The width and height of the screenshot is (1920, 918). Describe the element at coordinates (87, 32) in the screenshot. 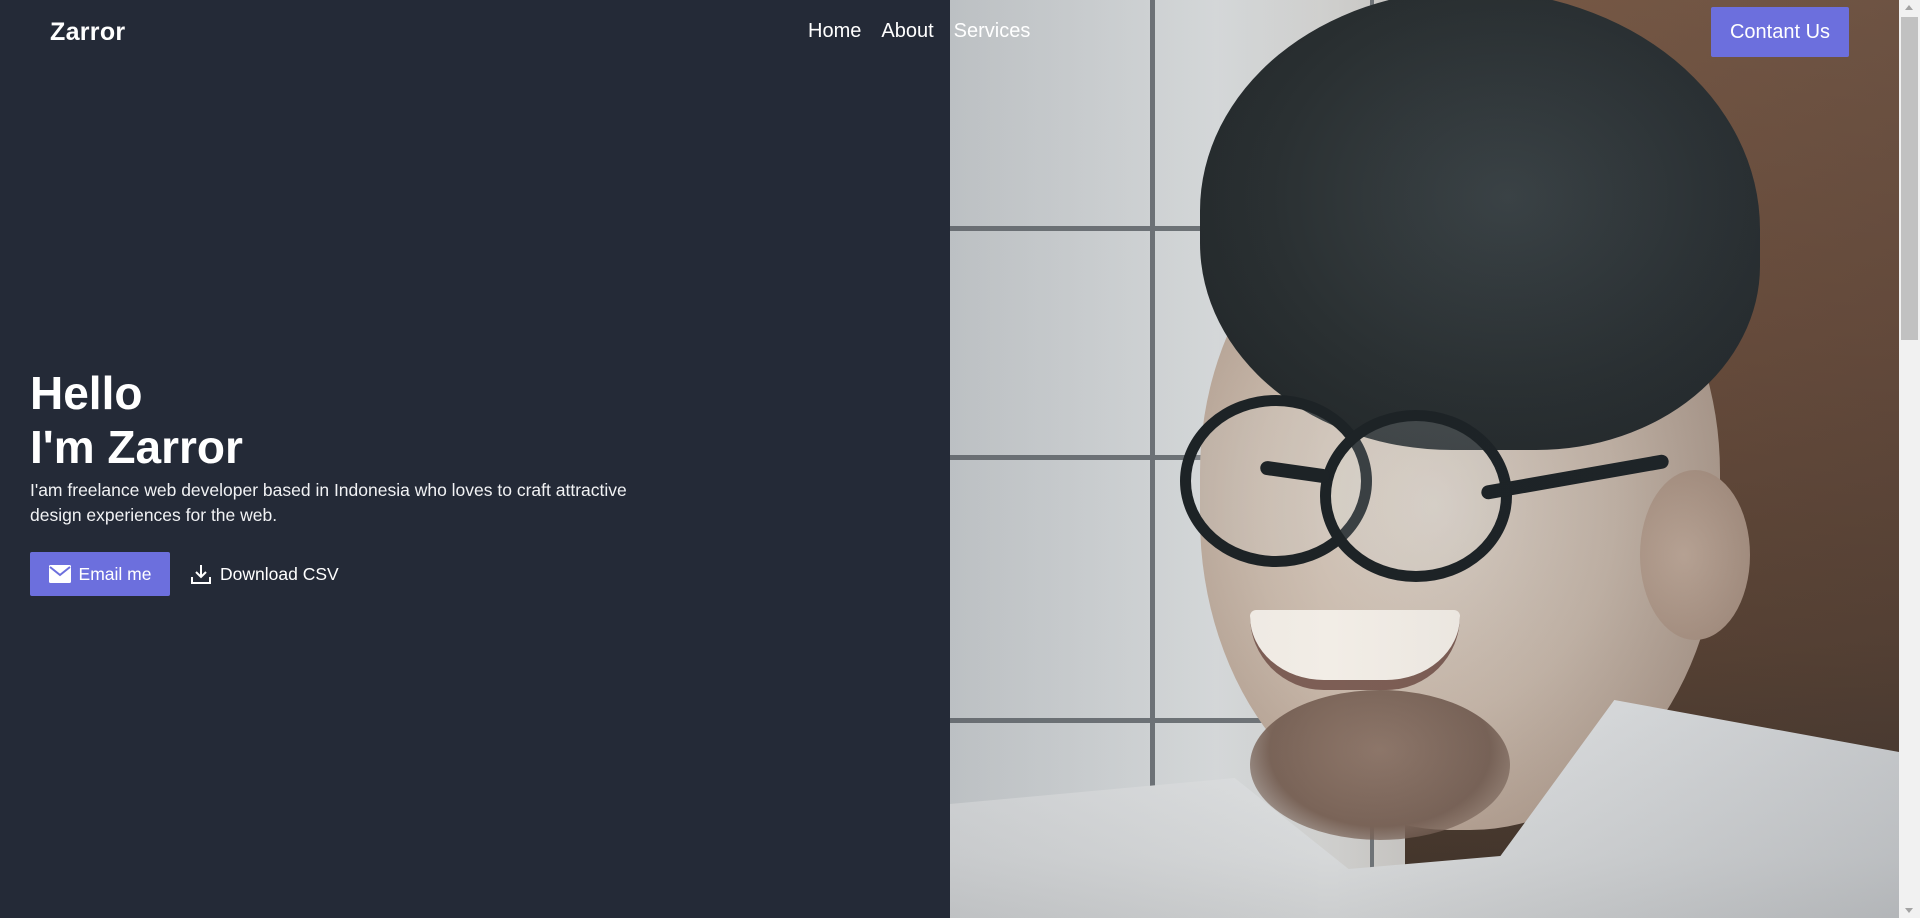

I see `logo: Zarror` at that location.